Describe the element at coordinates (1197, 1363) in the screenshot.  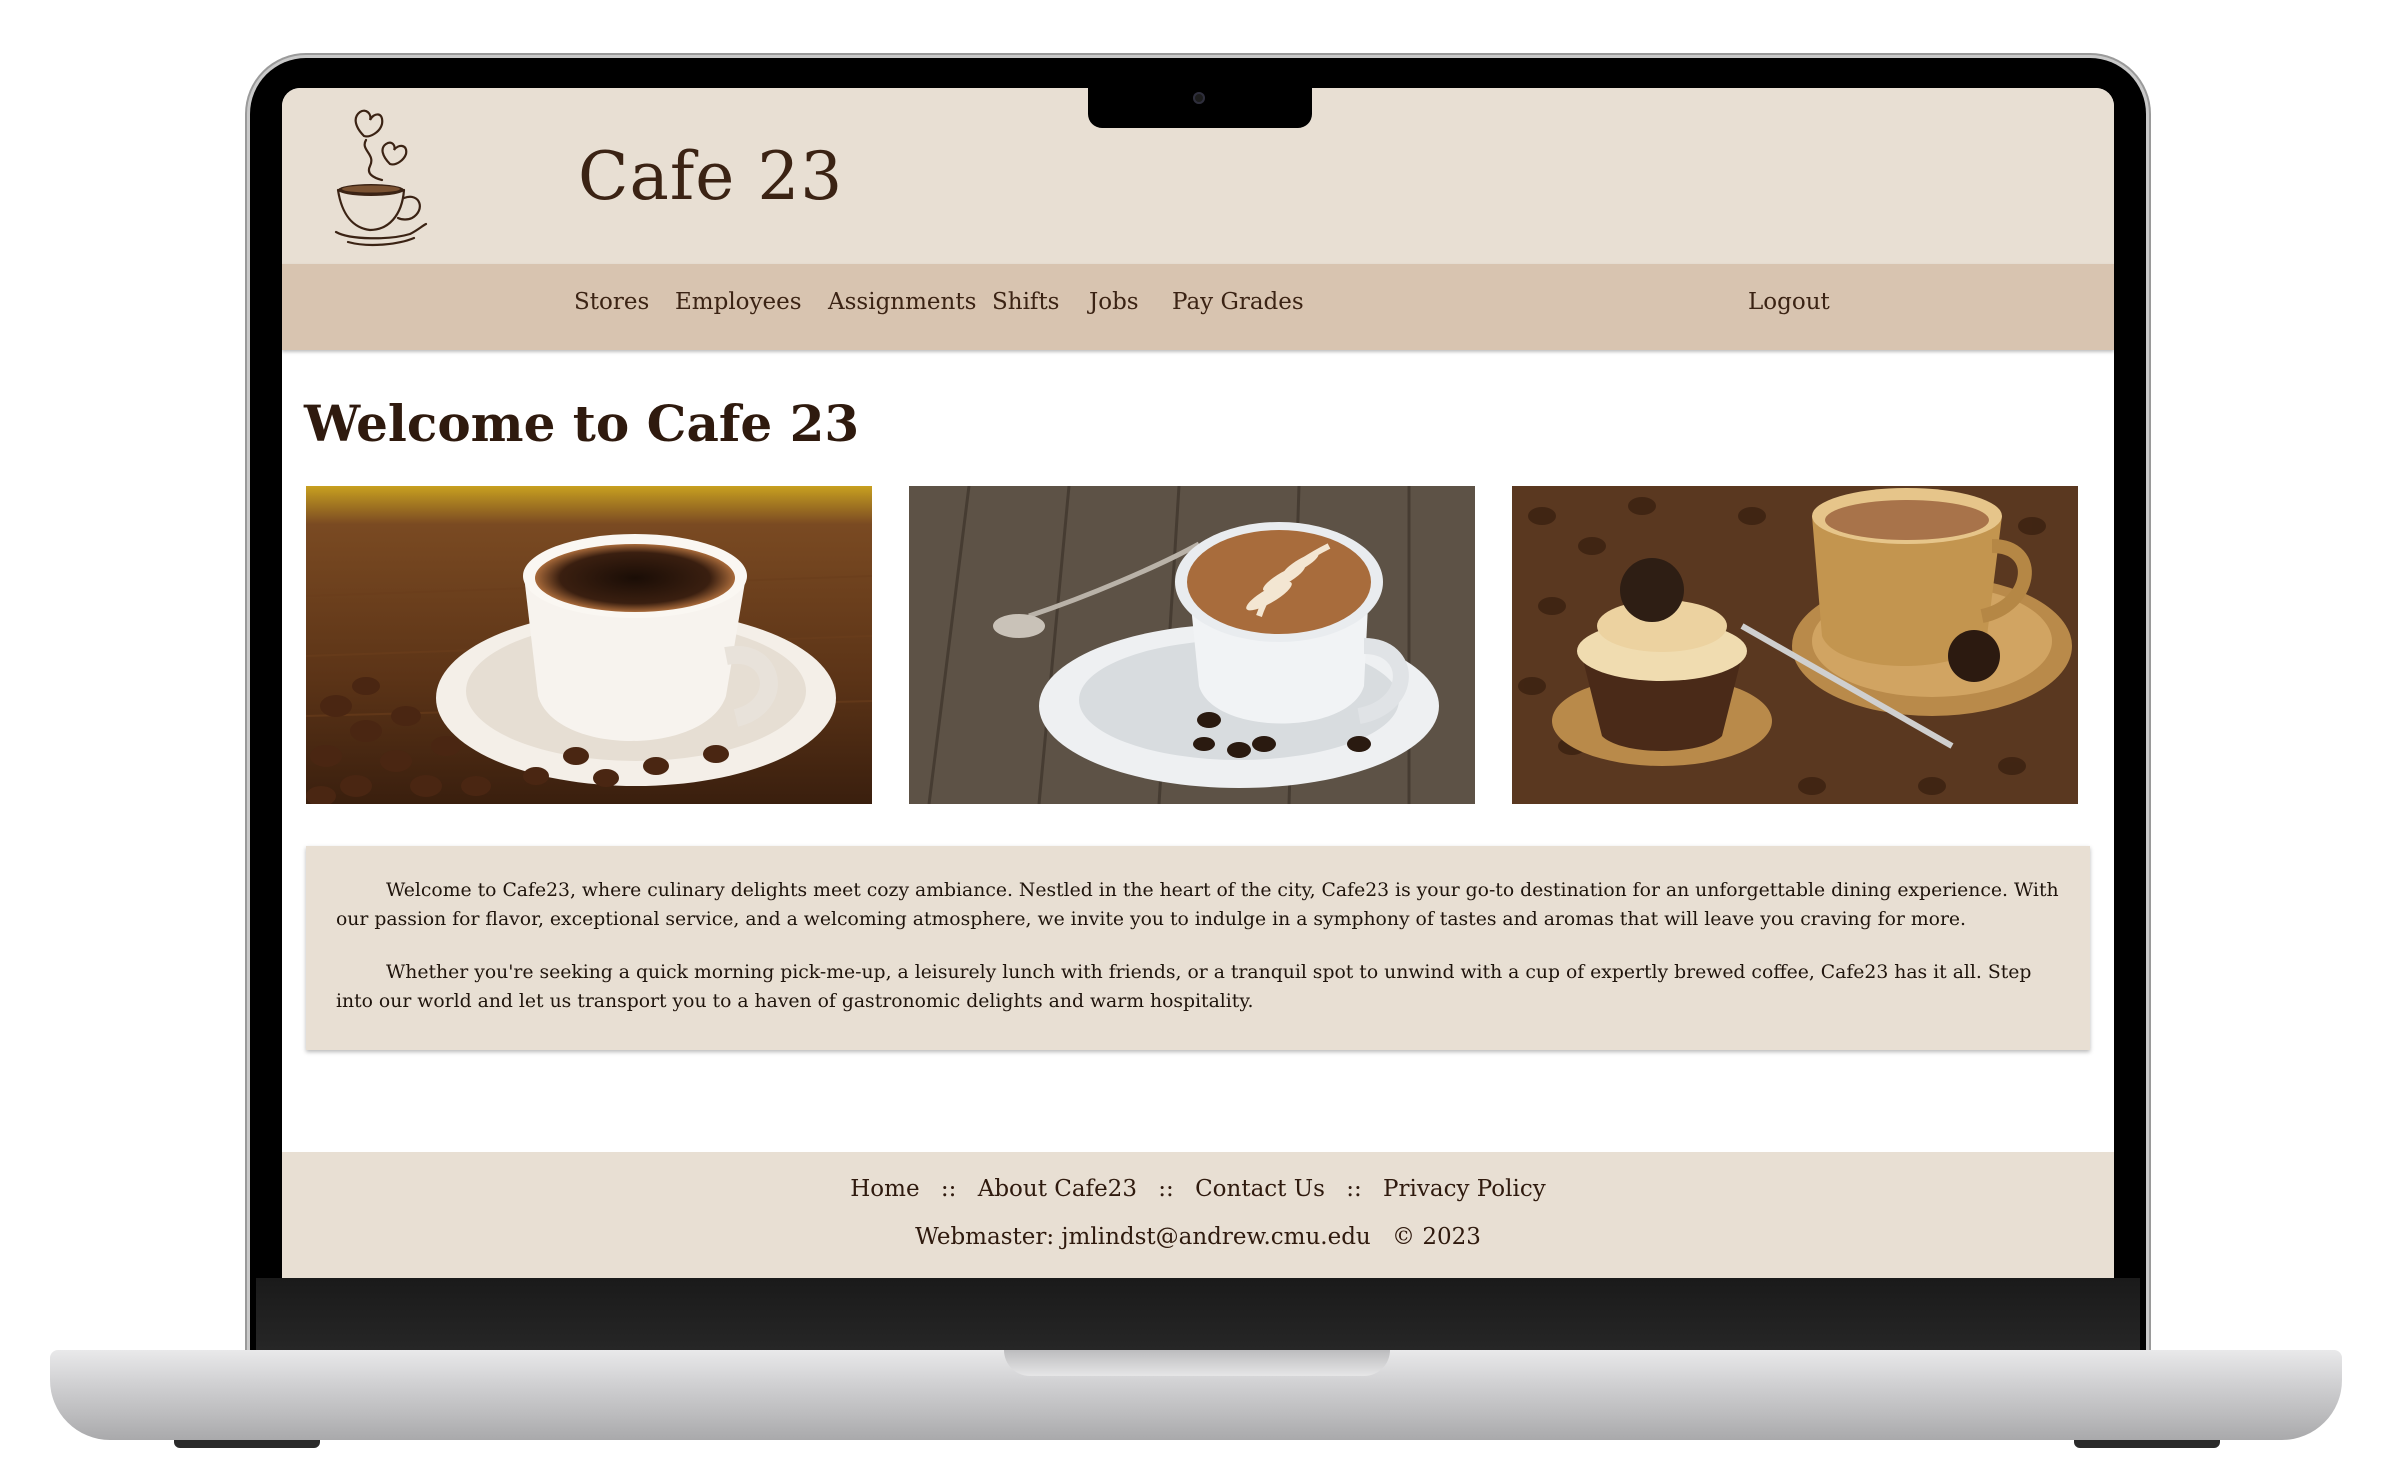
I see `laptop-opening-notch` at that location.